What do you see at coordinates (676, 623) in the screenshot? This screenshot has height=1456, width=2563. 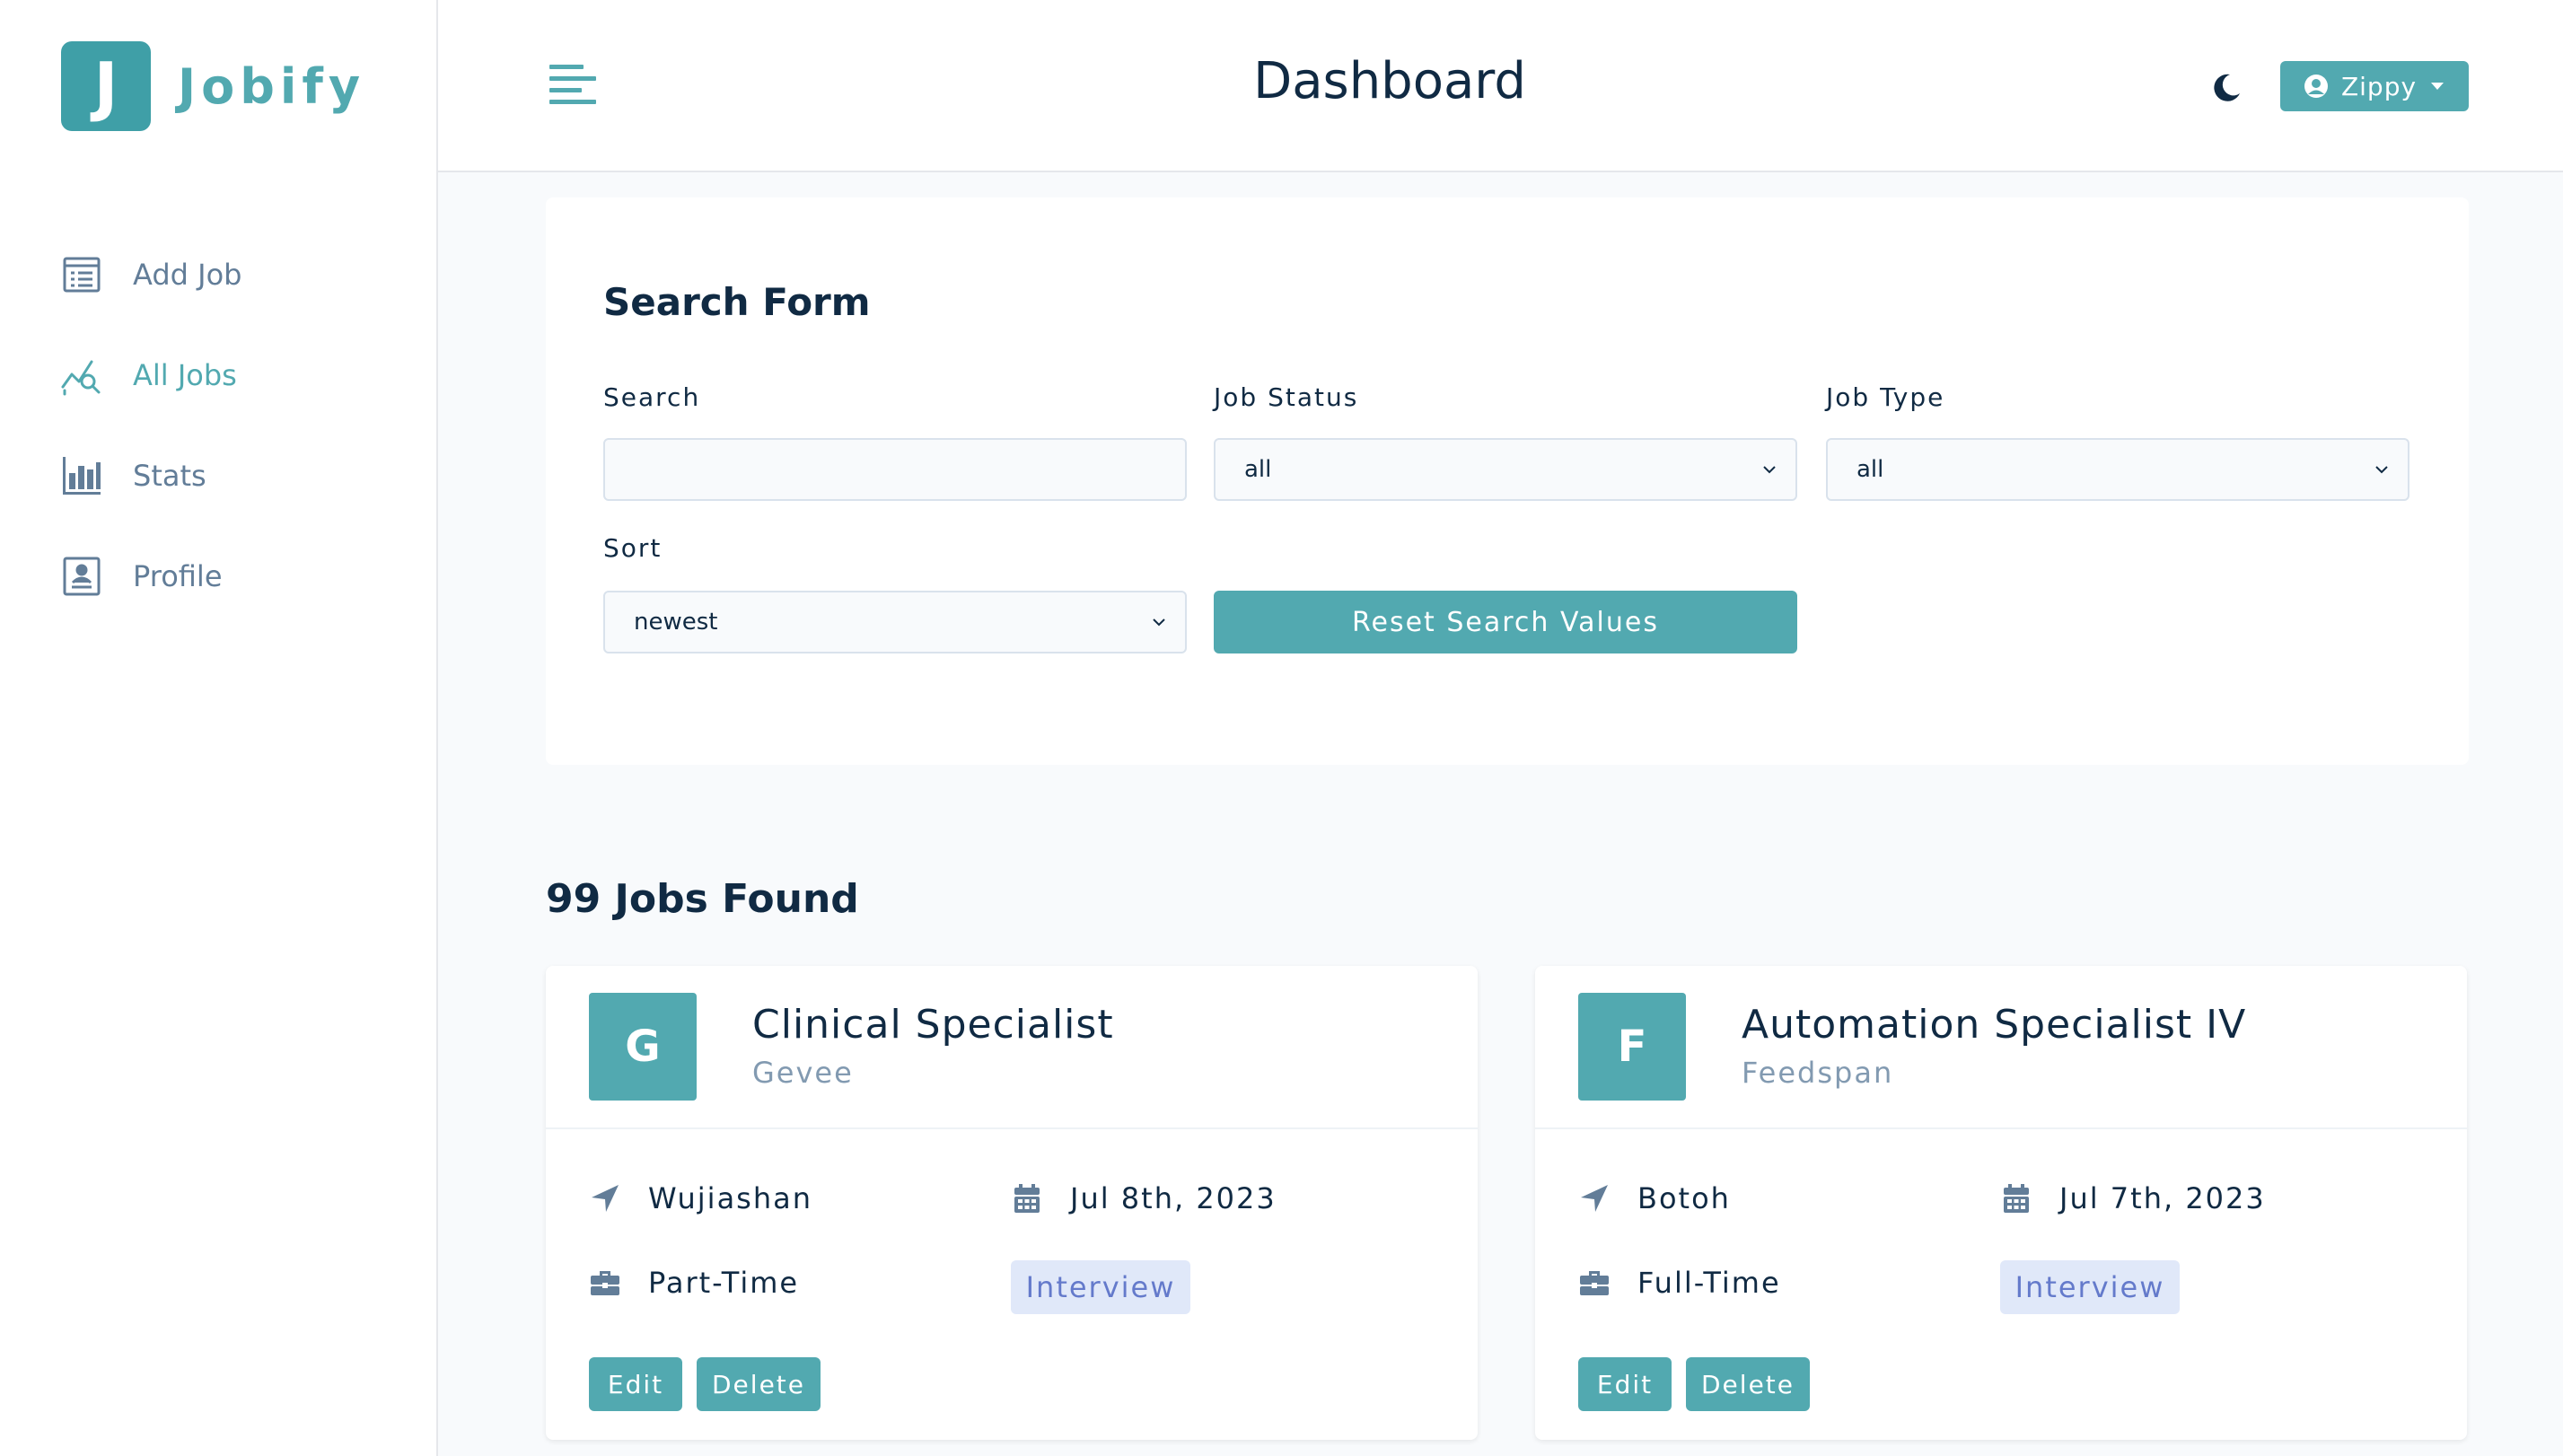 I see `sort-value: newest` at bounding box center [676, 623].